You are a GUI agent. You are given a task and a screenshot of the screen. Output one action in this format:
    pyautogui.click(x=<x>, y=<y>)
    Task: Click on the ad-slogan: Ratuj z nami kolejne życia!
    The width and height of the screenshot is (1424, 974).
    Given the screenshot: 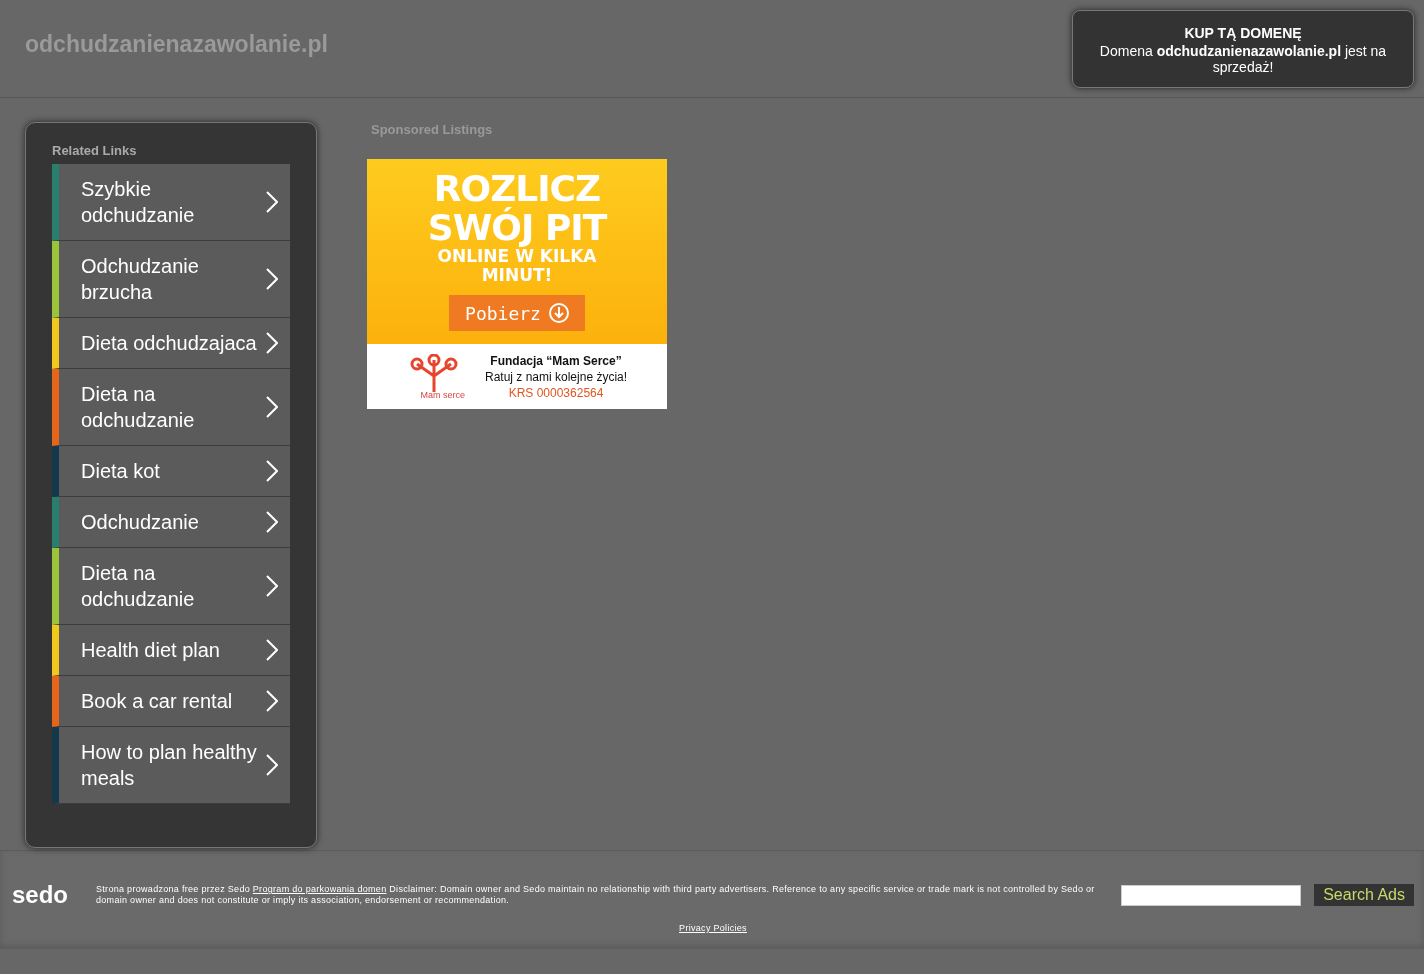 What is the action you would take?
    pyautogui.click(x=556, y=376)
    